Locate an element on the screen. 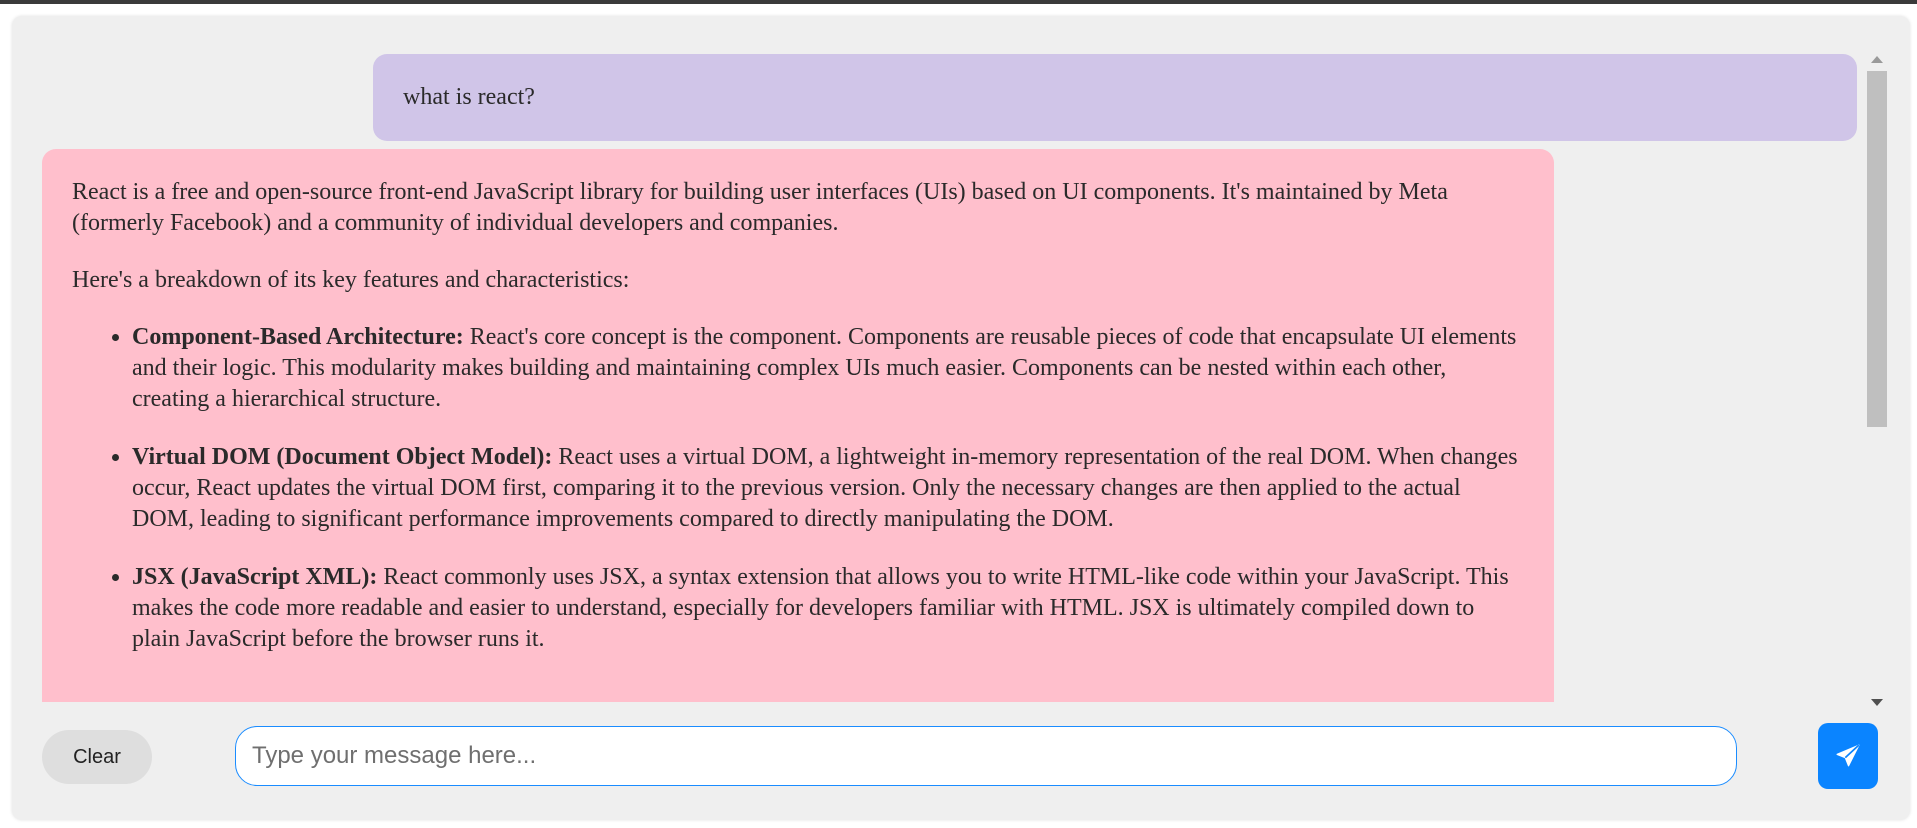 Image resolution: width=1917 pixels, height=828 pixels. feature-title: Component-Based Architecture: is located at coordinates (298, 337).